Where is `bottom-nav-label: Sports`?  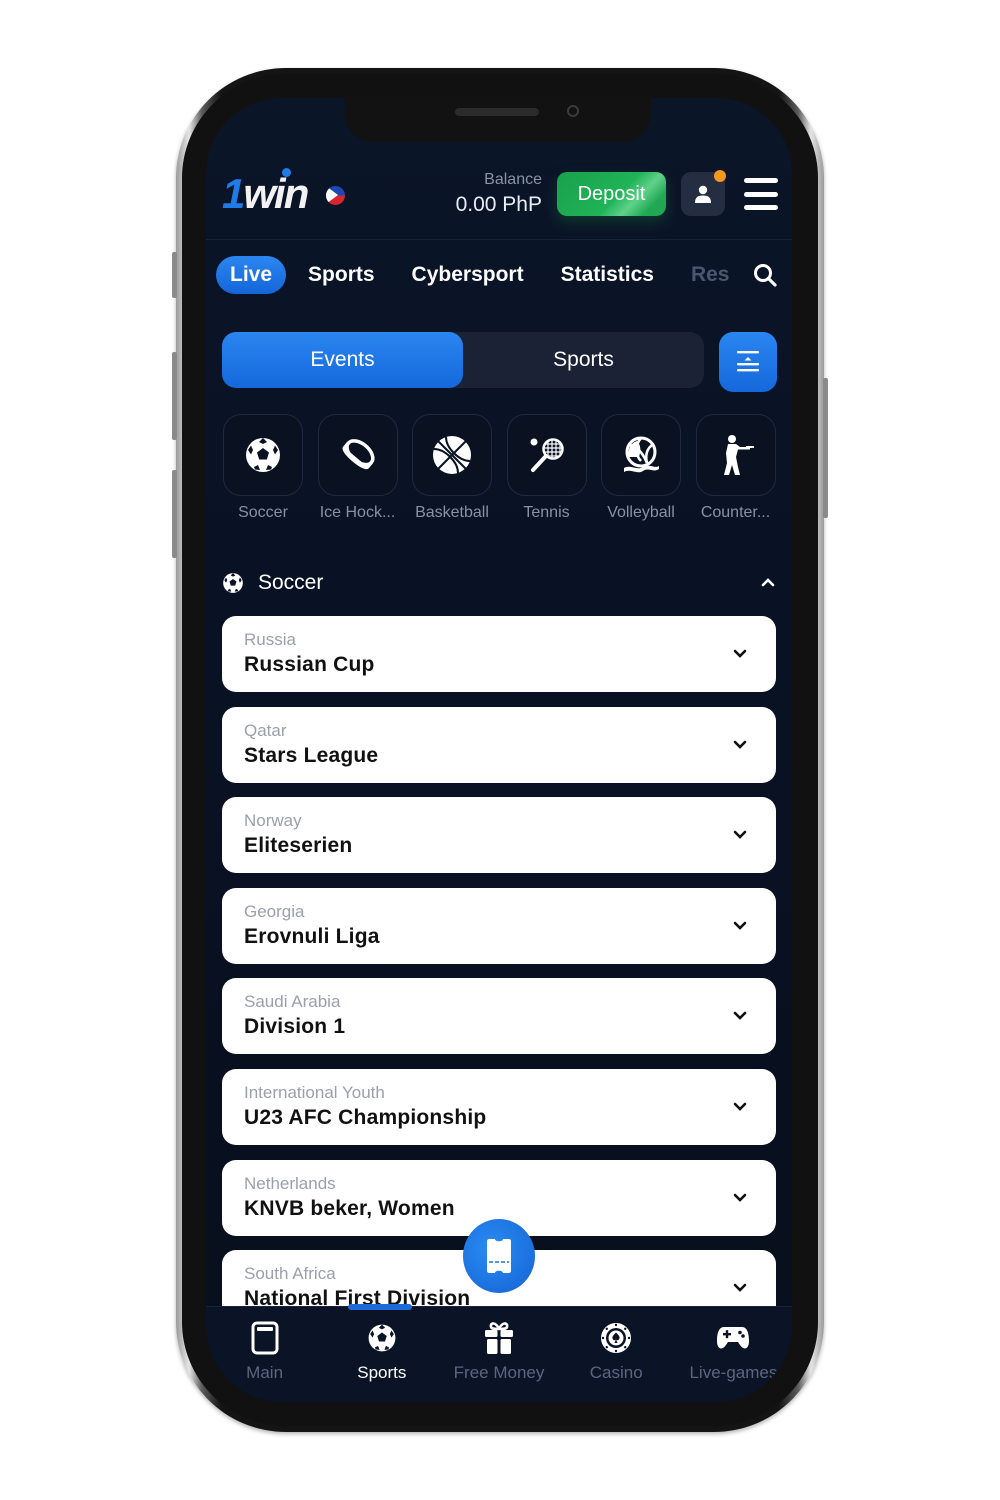 bottom-nav-label: Sports is located at coordinates (382, 1372).